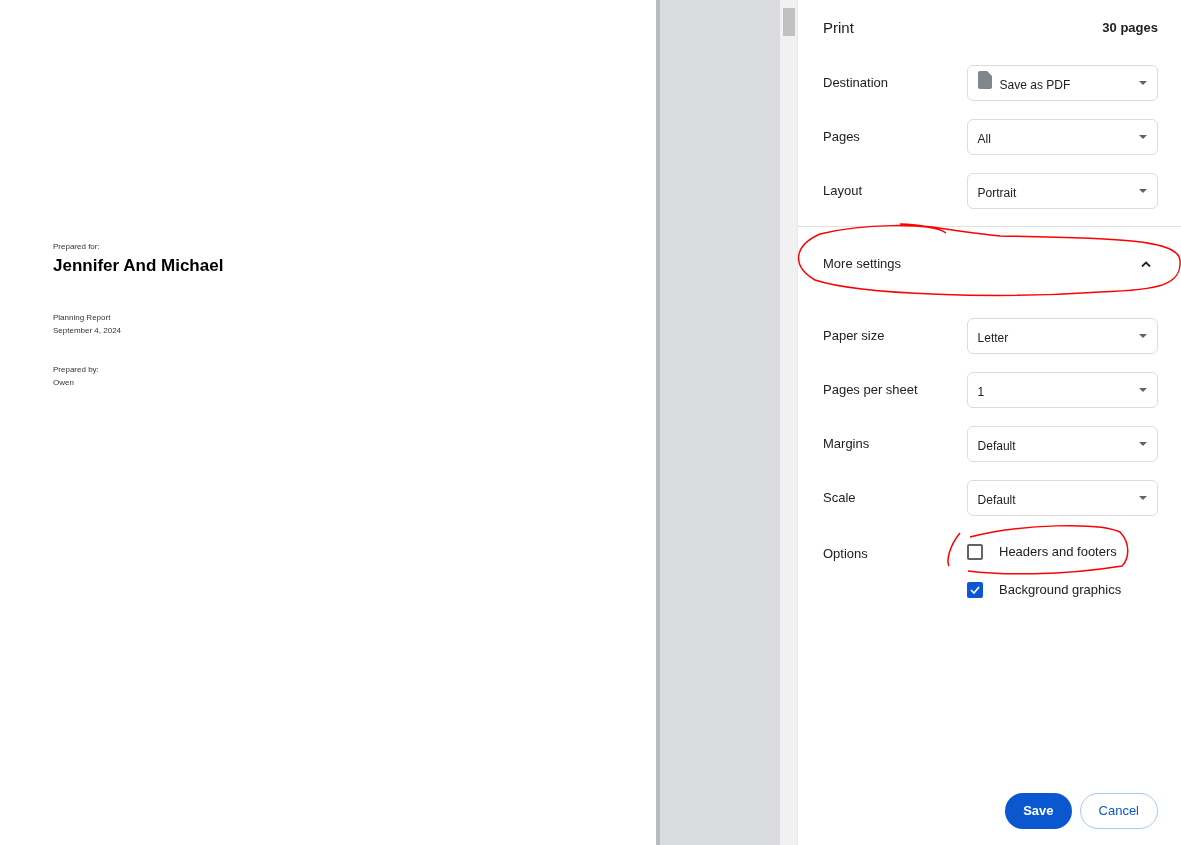 The width and height of the screenshot is (1181, 845). I want to click on setting-label: Scale, so click(840, 498).